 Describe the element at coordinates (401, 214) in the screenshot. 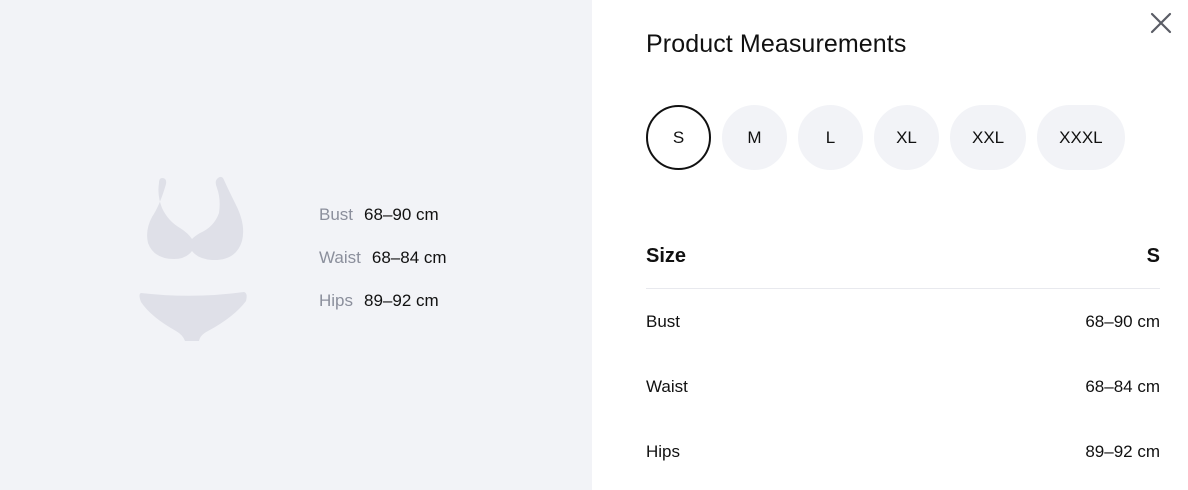

I see `measurement-value: 68–90 cm` at that location.